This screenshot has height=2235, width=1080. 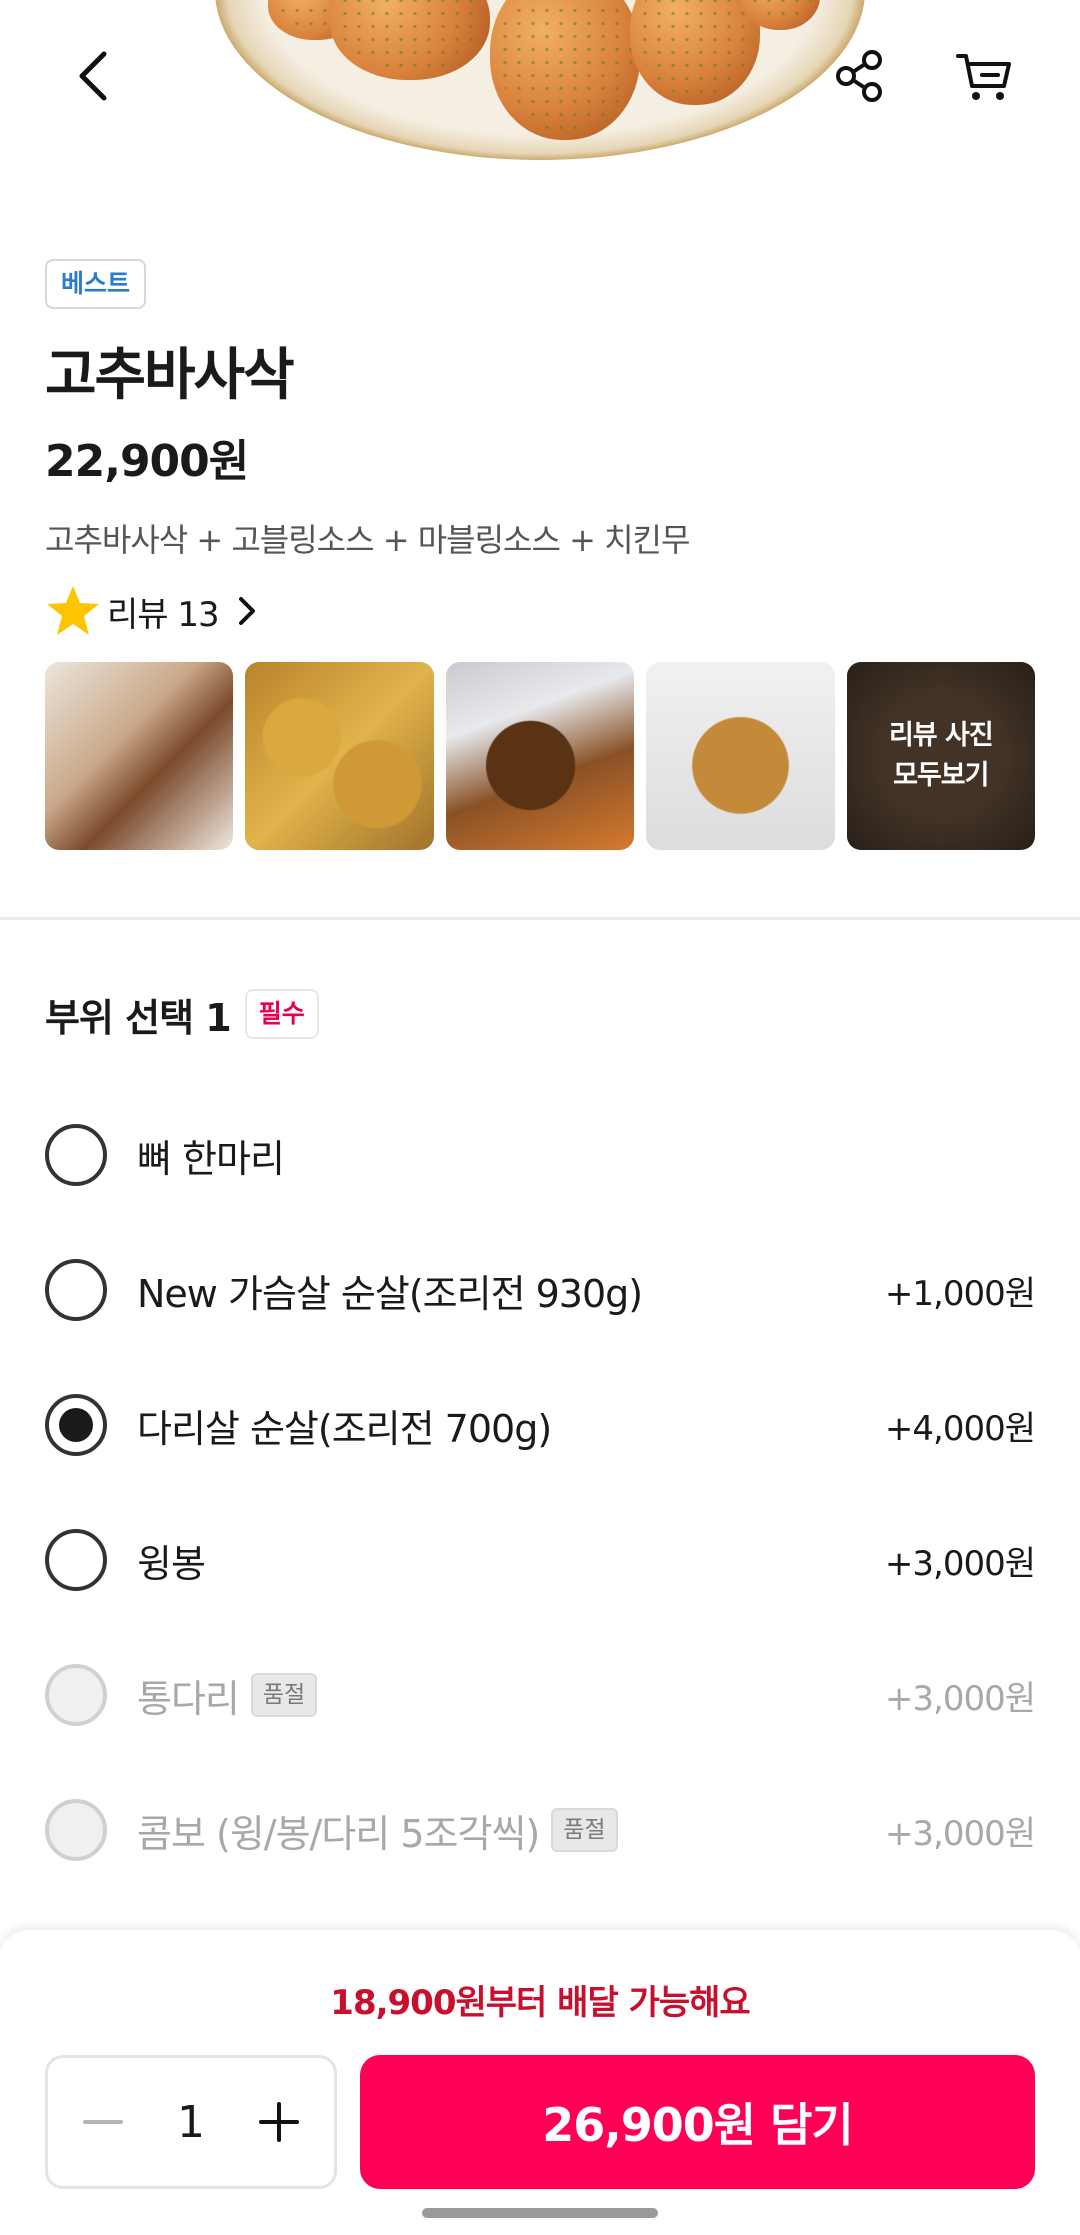 I want to click on plus-icon, so click(x=279, y=2122).